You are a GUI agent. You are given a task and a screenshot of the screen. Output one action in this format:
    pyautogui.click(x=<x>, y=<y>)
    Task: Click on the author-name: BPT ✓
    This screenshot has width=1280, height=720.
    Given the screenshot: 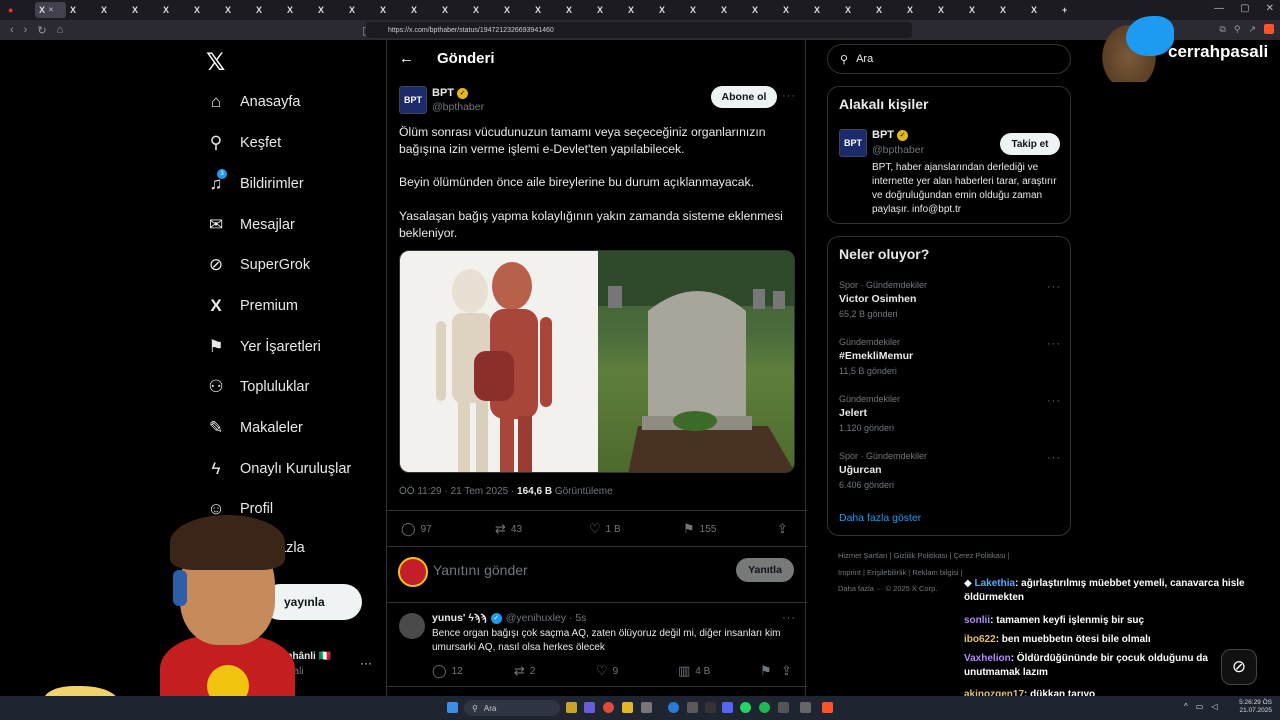 What is the action you would take?
    pyautogui.click(x=450, y=93)
    